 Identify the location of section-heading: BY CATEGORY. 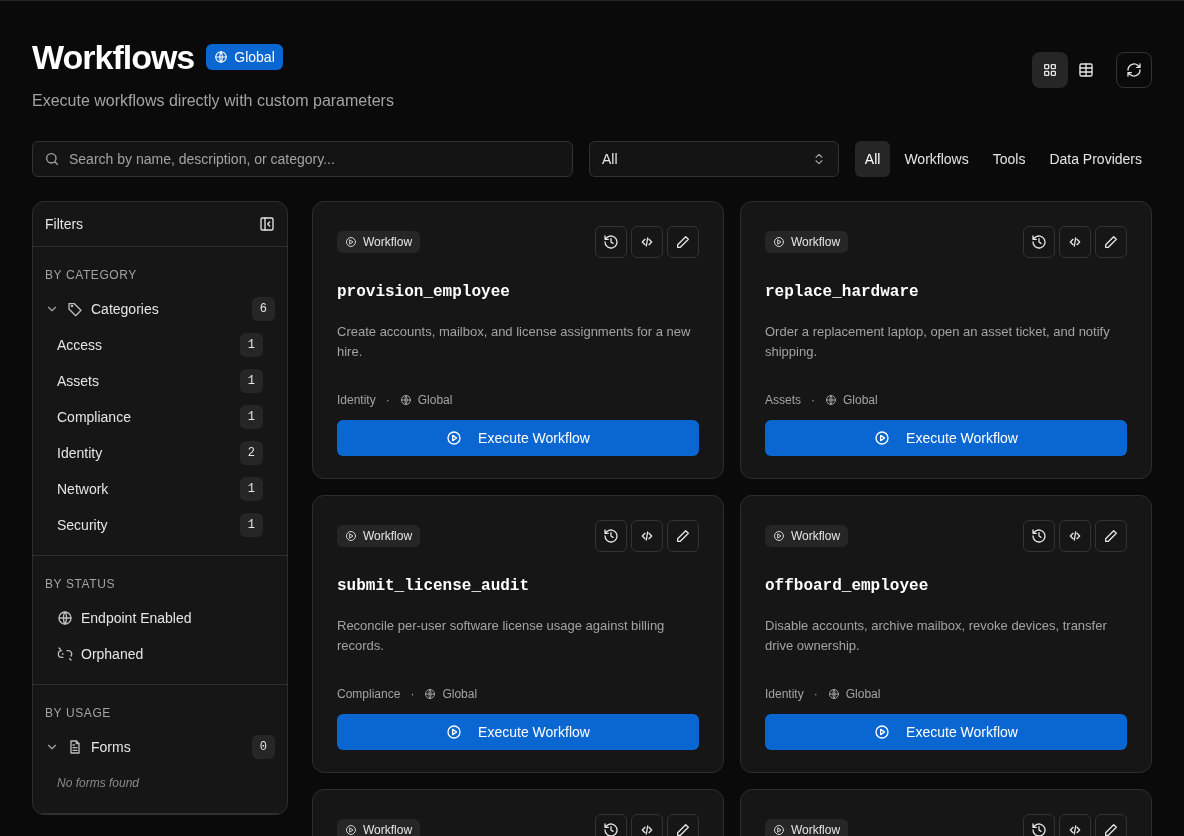
(91, 275).